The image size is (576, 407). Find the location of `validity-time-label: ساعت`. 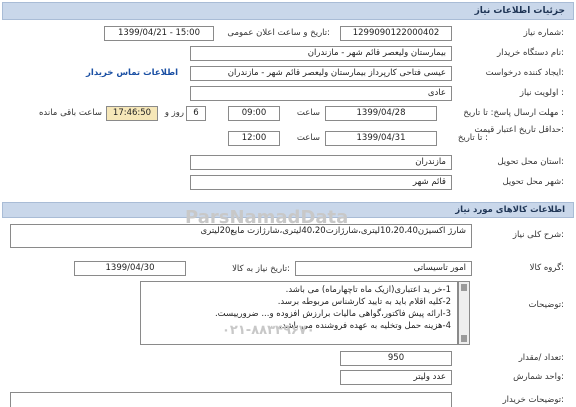

validity-time-label: ساعت is located at coordinates (308, 138).